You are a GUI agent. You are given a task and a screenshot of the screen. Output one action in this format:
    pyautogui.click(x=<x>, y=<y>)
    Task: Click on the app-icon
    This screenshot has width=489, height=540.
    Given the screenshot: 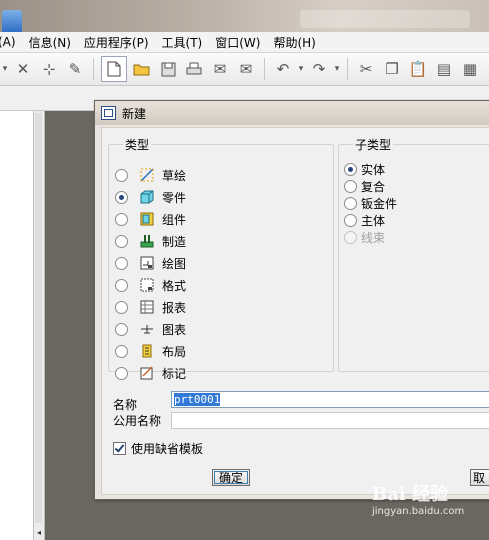 What is the action you would take?
    pyautogui.click(x=12, y=21)
    